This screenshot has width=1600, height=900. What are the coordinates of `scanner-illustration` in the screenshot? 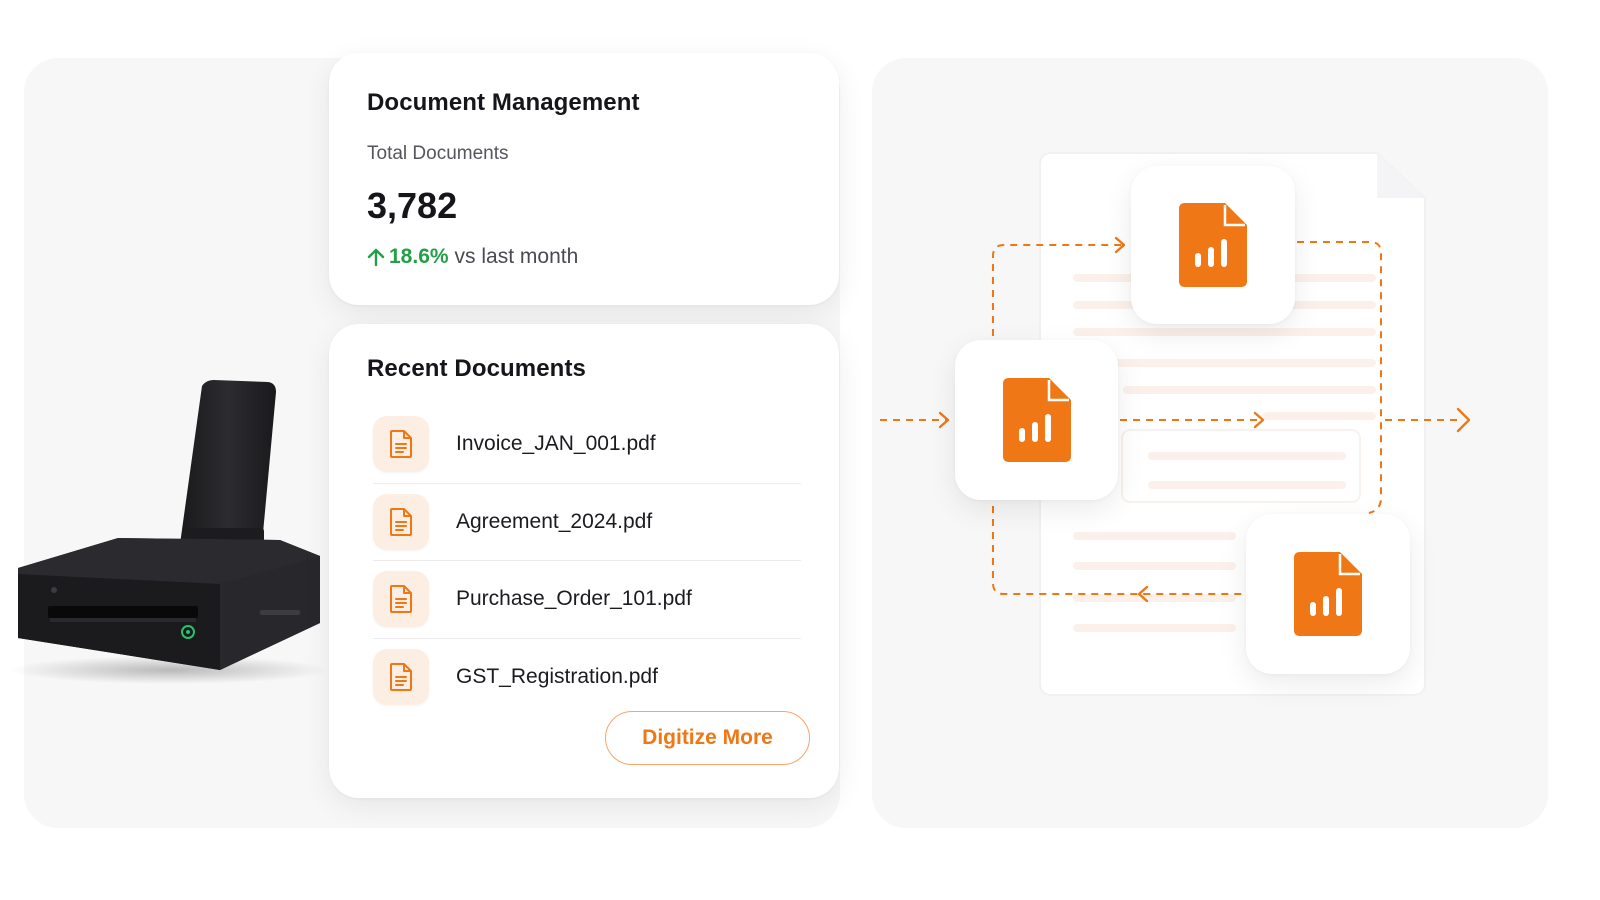 It's located at (170, 532).